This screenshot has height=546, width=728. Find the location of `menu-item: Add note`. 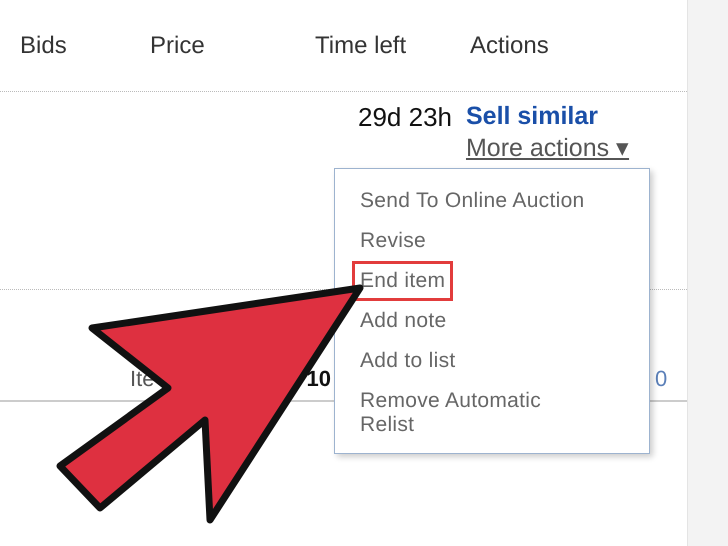

menu-item: Add note is located at coordinates (475, 321).